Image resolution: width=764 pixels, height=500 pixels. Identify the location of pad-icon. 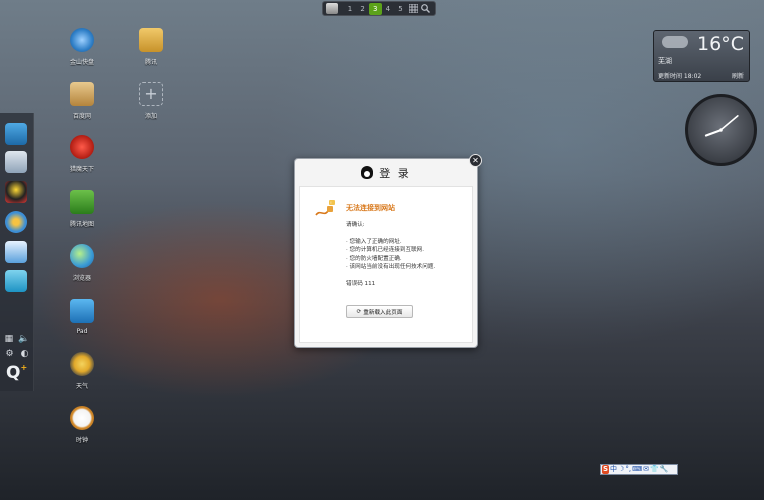
(82, 311).